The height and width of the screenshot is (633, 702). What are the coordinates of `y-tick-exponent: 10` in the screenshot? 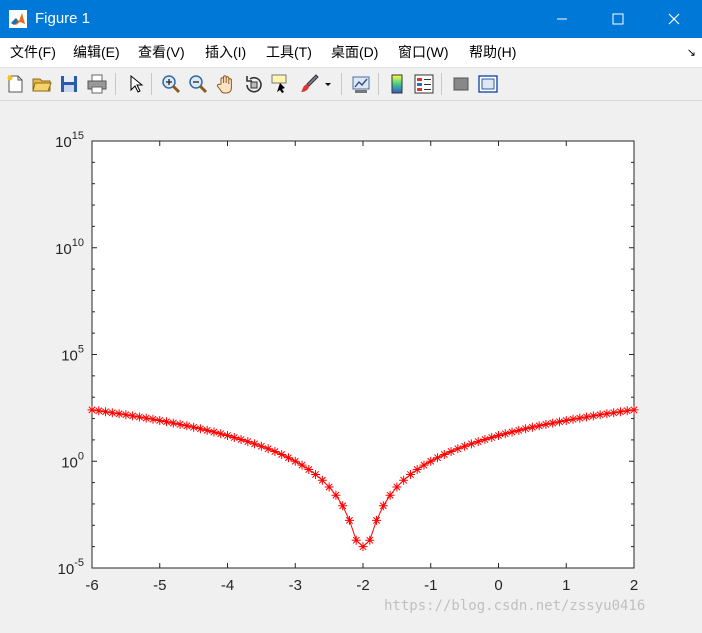 It's located at (78, 243).